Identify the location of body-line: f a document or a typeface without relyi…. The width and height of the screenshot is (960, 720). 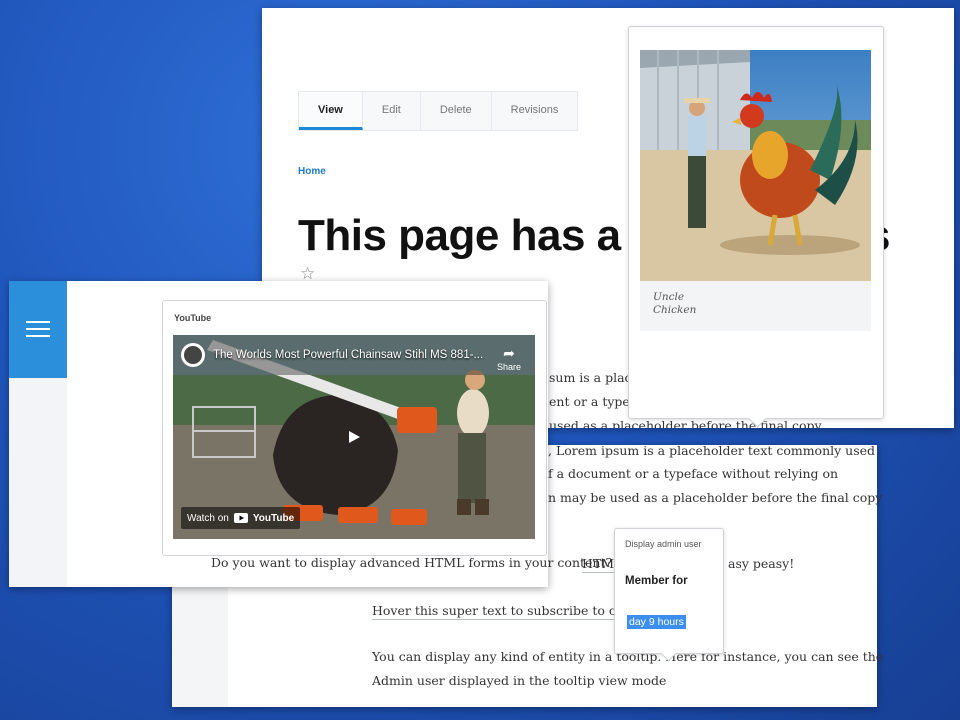
(693, 473).